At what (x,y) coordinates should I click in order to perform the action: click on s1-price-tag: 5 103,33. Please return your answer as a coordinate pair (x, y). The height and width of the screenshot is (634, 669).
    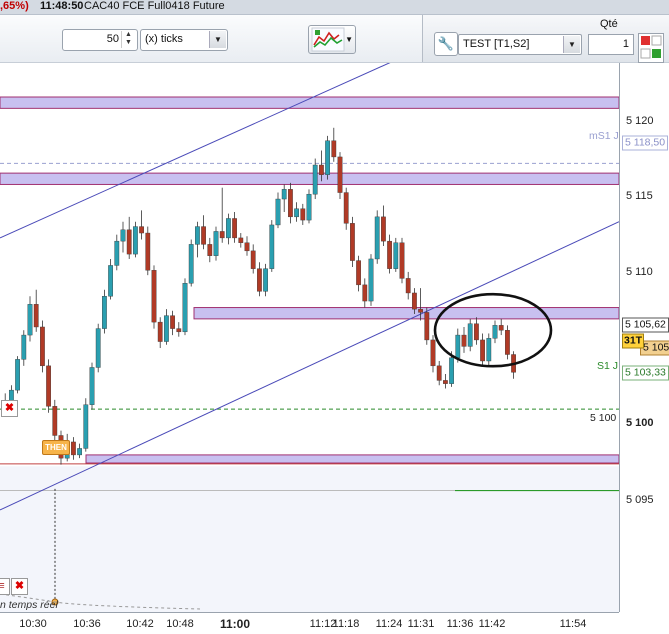
    Looking at the image, I should click on (645, 373).